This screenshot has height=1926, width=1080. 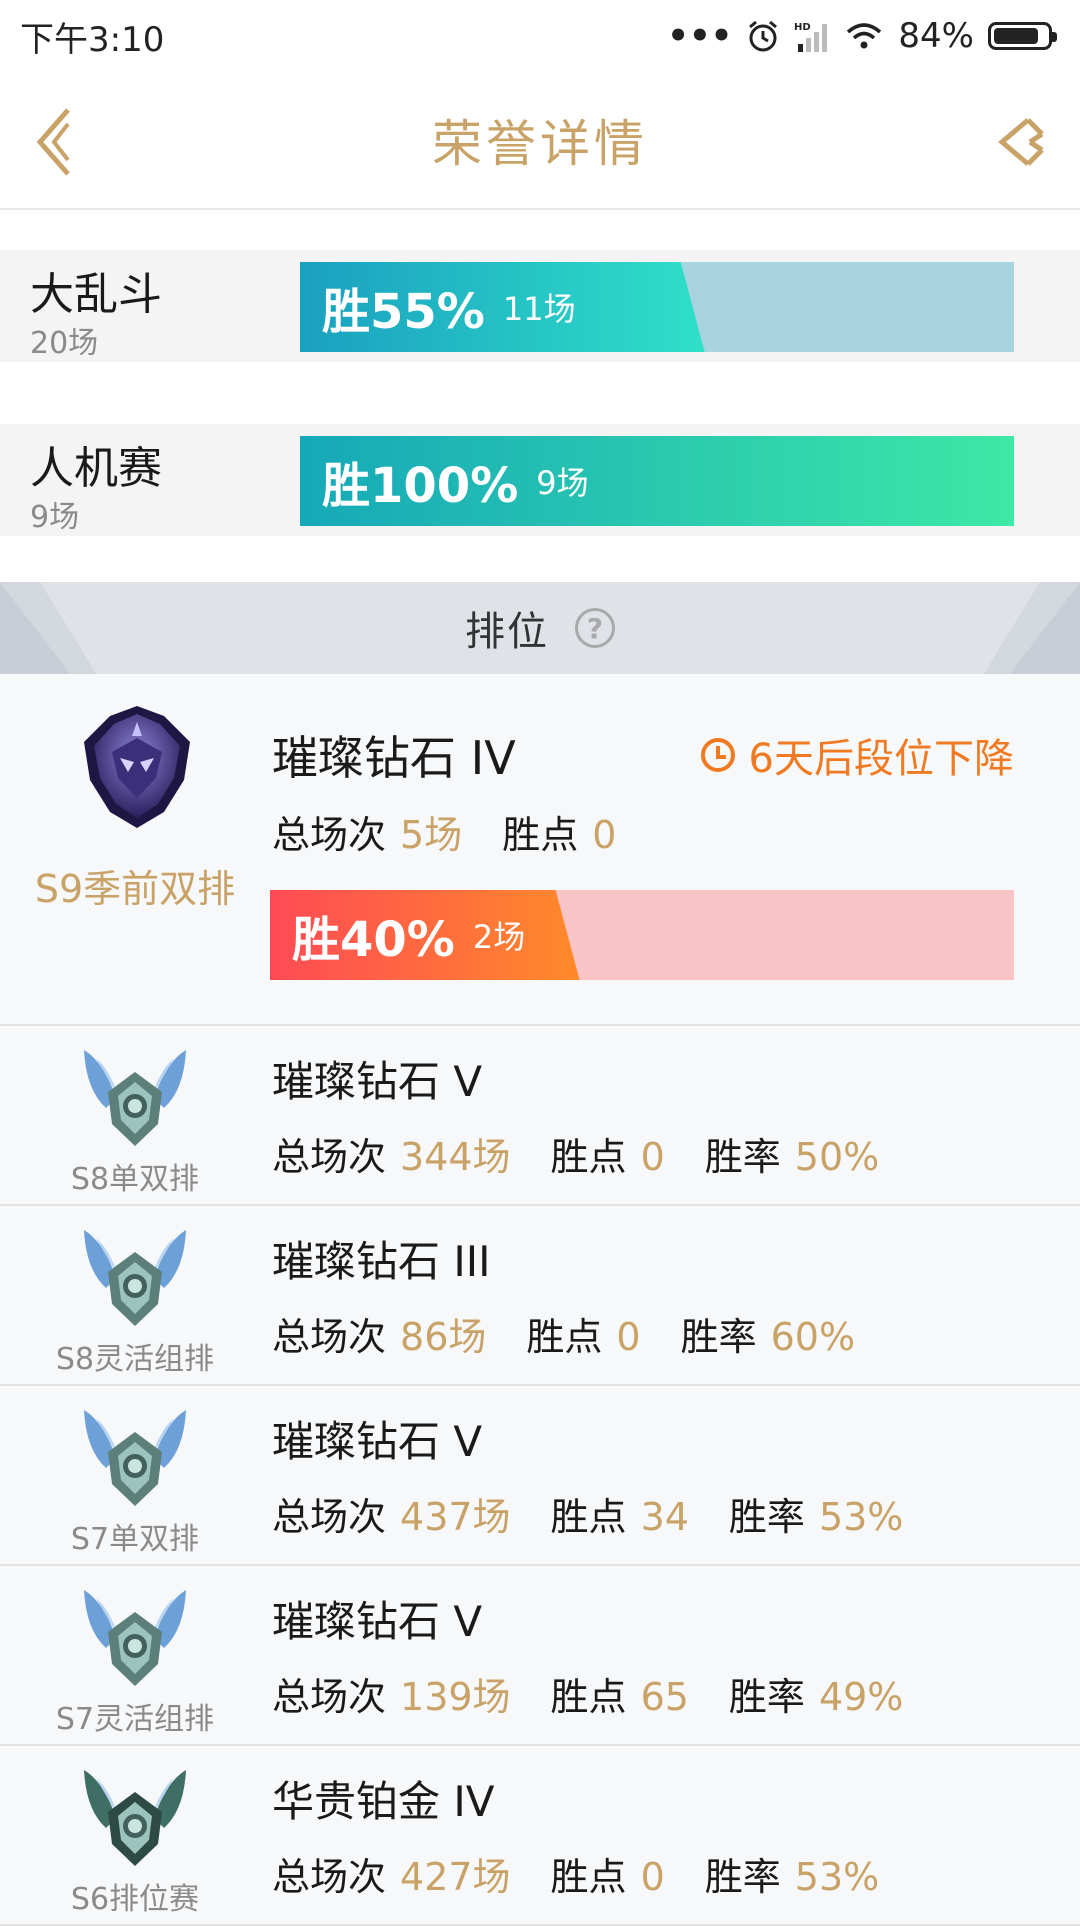 I want to click on points-value: 65, so click(x=664, y=1697).